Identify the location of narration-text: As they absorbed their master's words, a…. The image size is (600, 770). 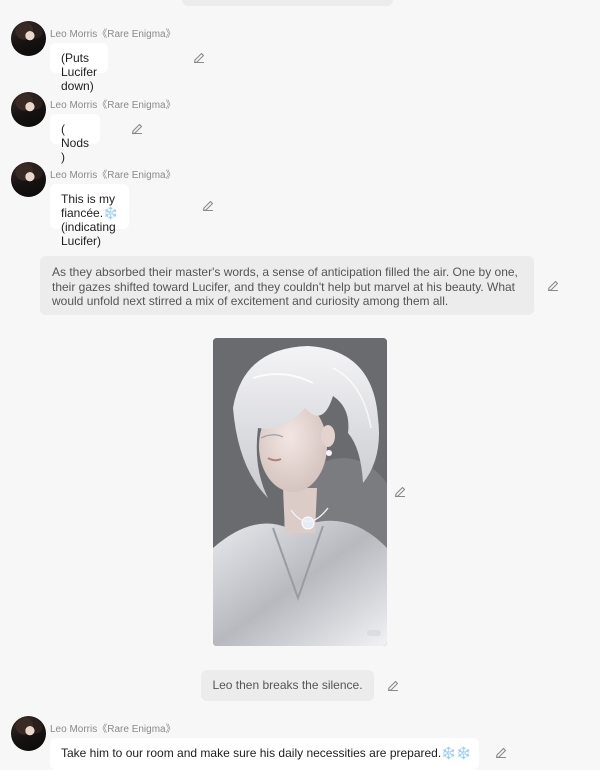
(287, 285).